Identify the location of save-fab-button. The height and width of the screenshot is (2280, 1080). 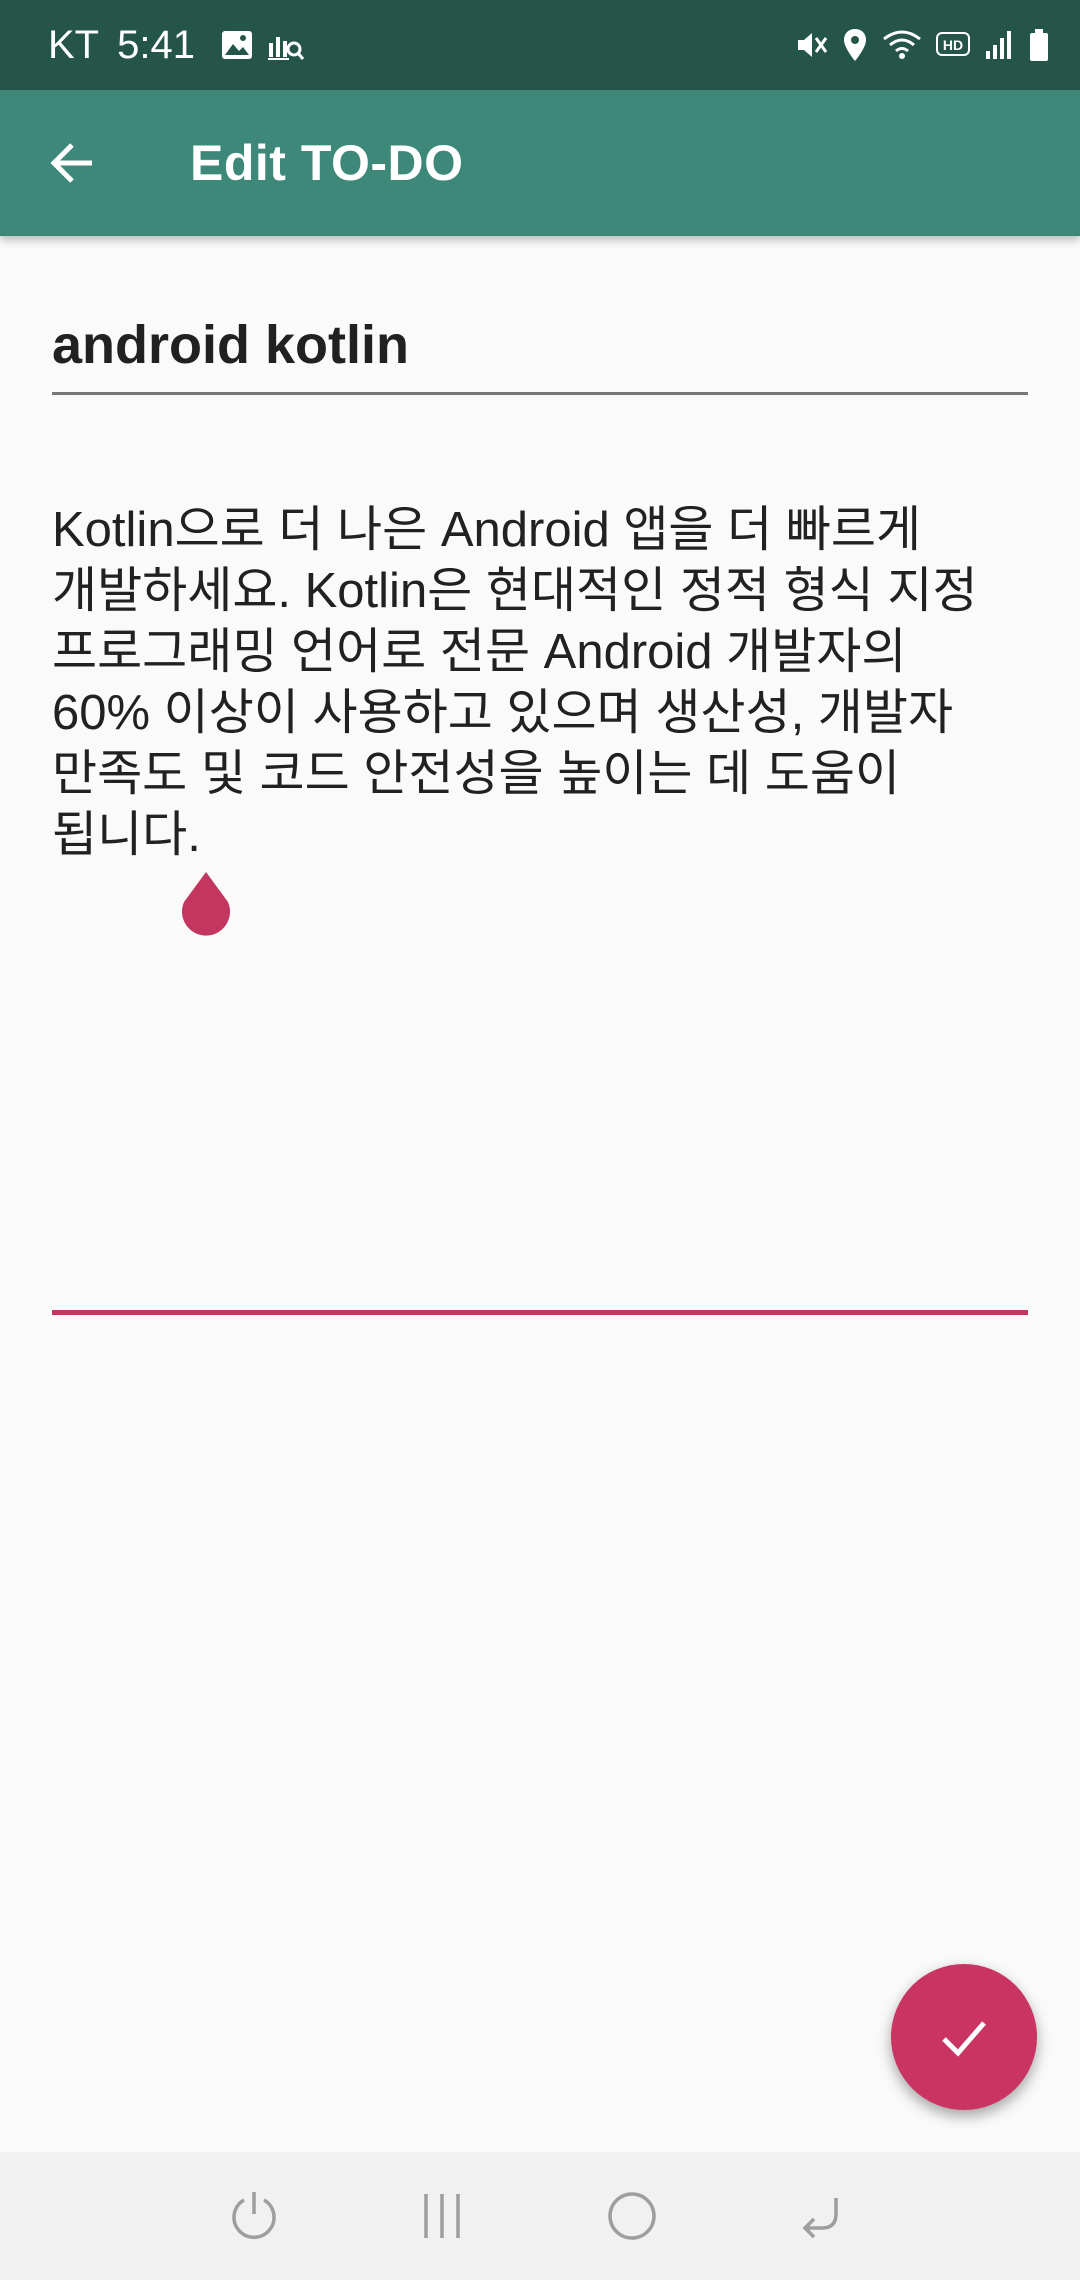
(964, 2037).